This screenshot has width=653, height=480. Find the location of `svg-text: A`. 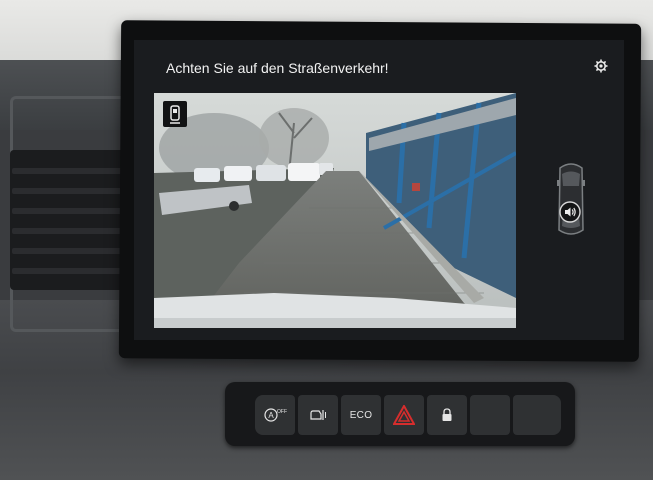

svg-text: A is located at coordinates (271, 415).